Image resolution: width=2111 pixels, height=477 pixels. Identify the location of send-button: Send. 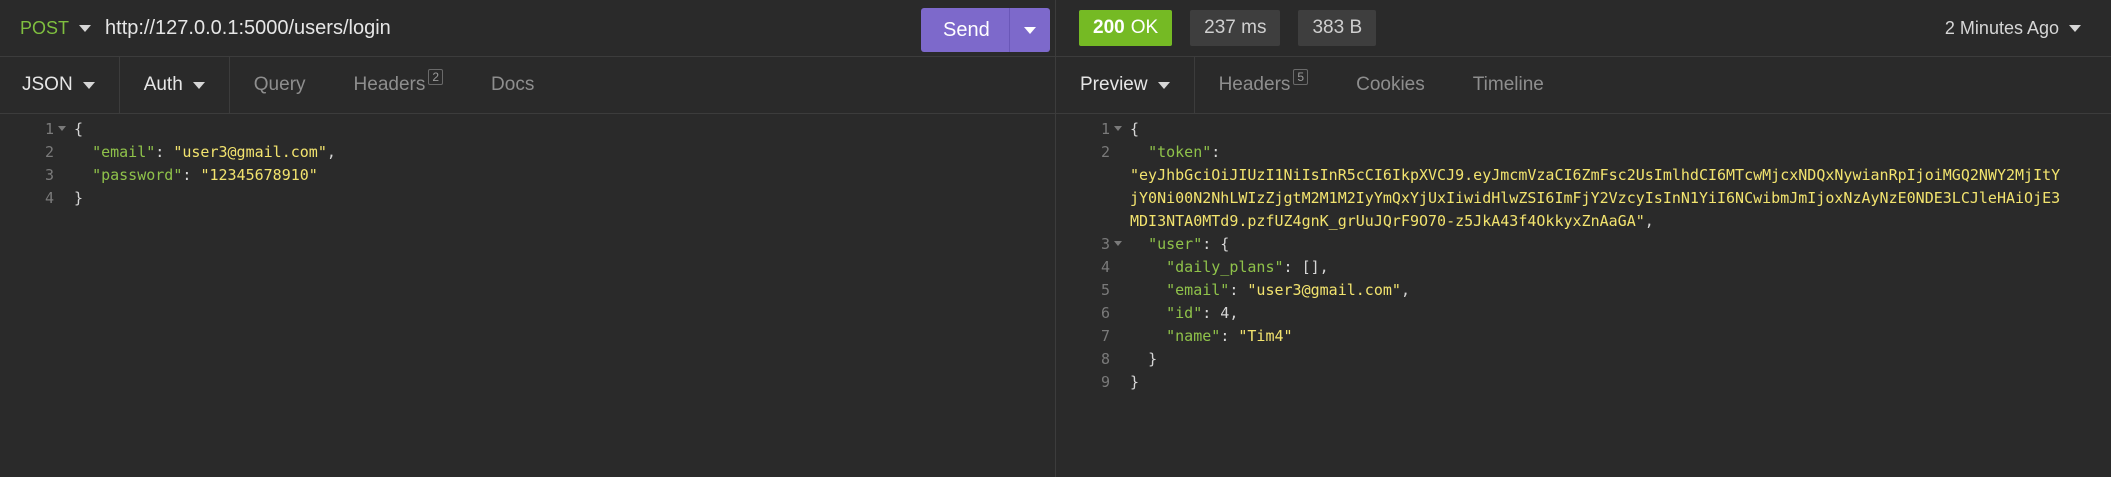
(985, 30).